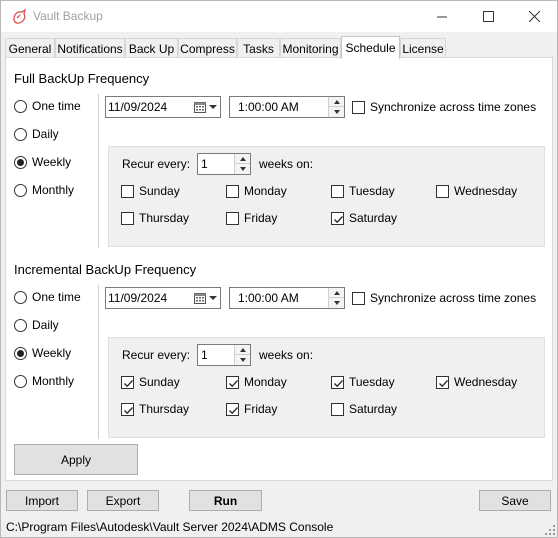 This screenshot has height=538, width=558. Describe the element at coordinates (550, 530) in the screenshot. I see `resize-grip-icon` at that location.